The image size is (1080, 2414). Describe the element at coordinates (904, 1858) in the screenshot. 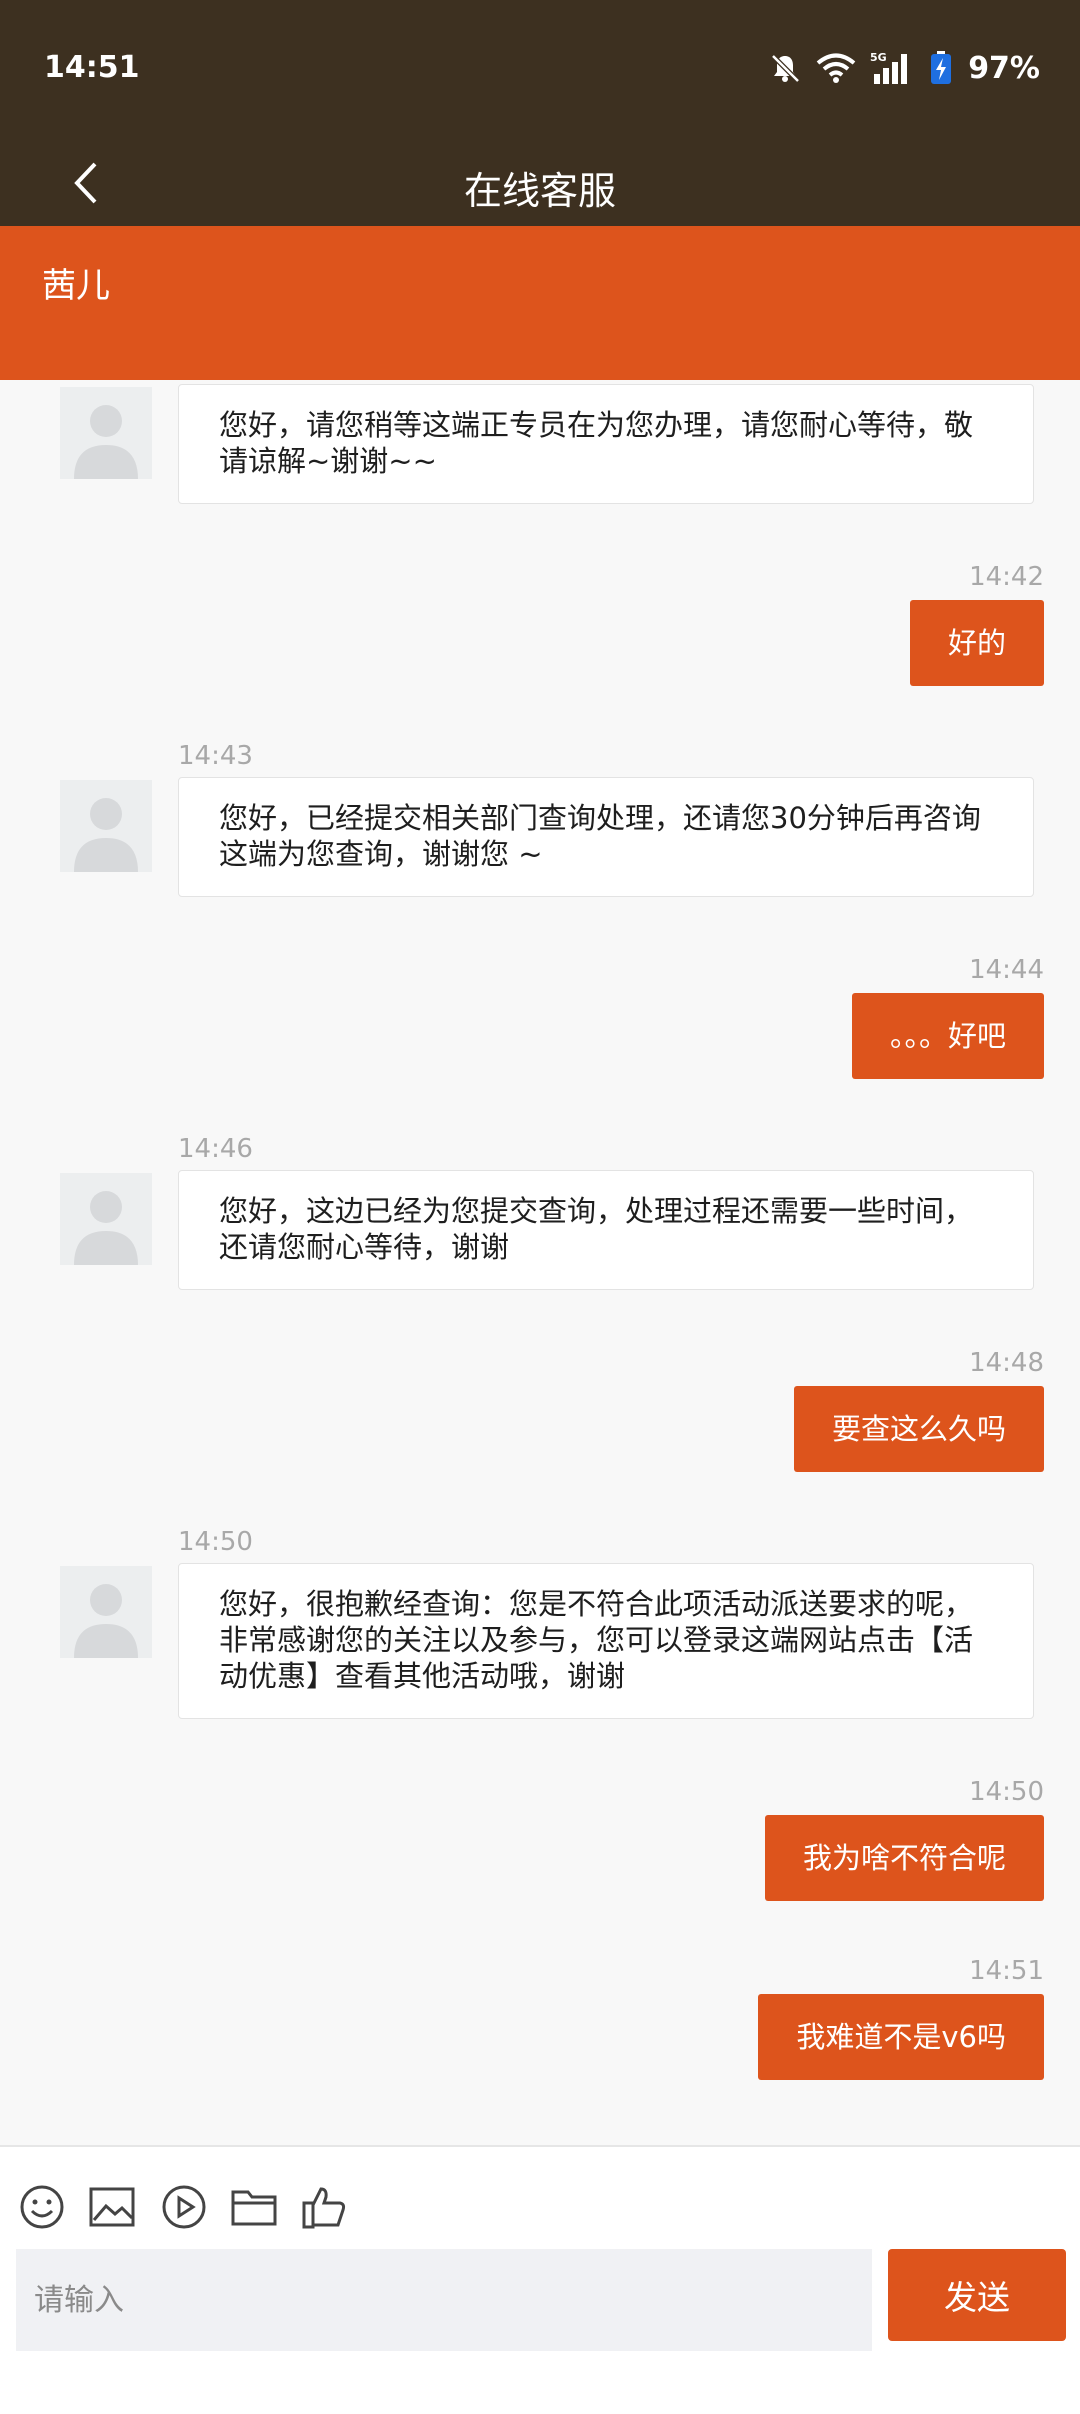

I see `user-message-bubble: 我为啥不符合呢` at that location.